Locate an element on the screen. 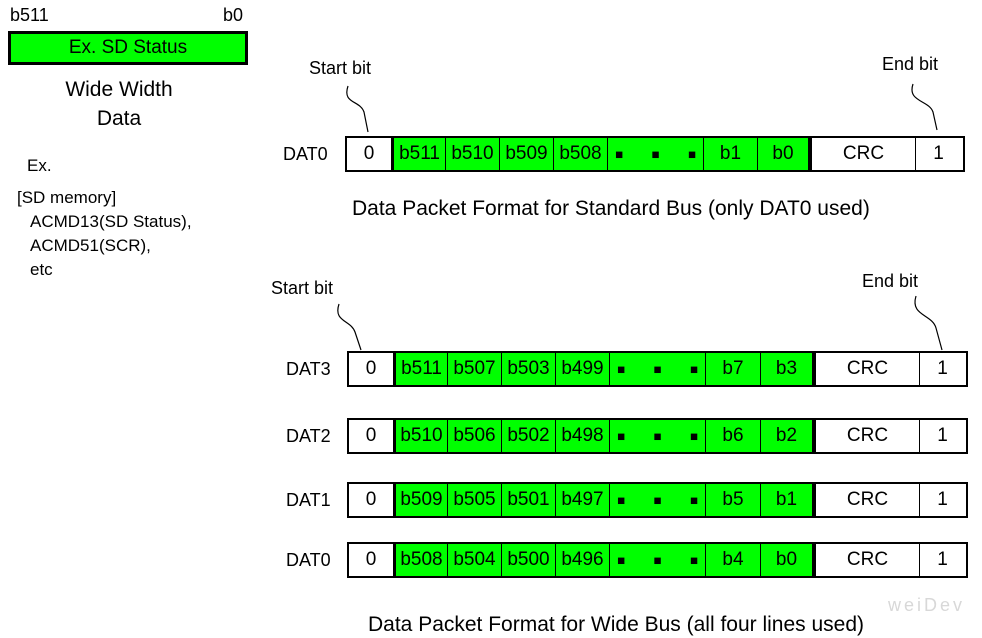  example-item: ACMD13(SD Status), is located at coordinates (111, 221).